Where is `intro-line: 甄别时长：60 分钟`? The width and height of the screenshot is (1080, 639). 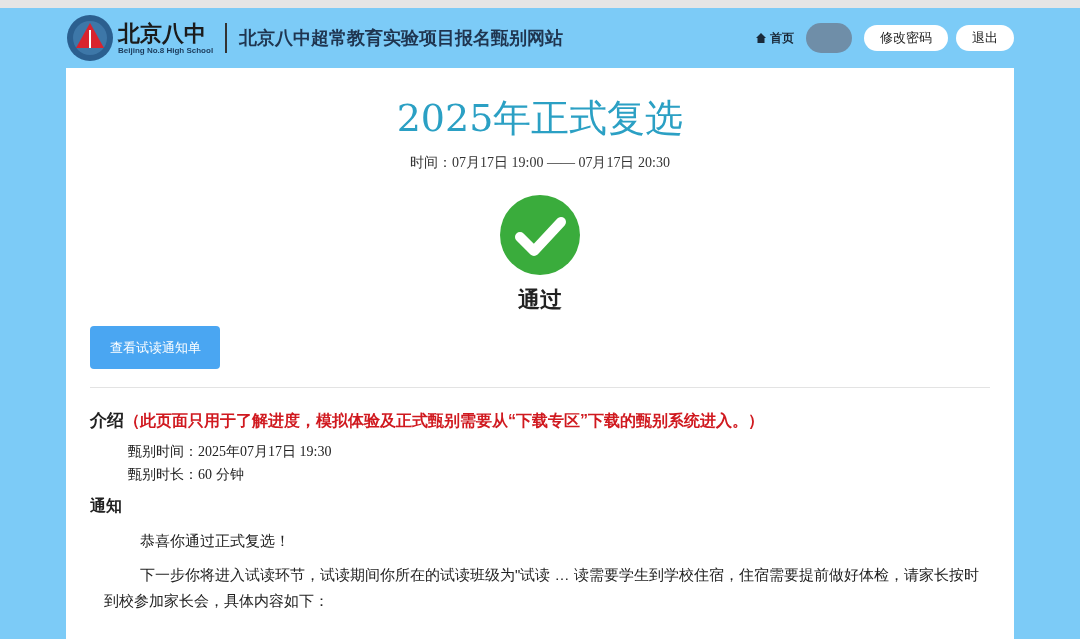
intro-line: 甄别时长：60 分钟 is located at coordinates (186, 474).